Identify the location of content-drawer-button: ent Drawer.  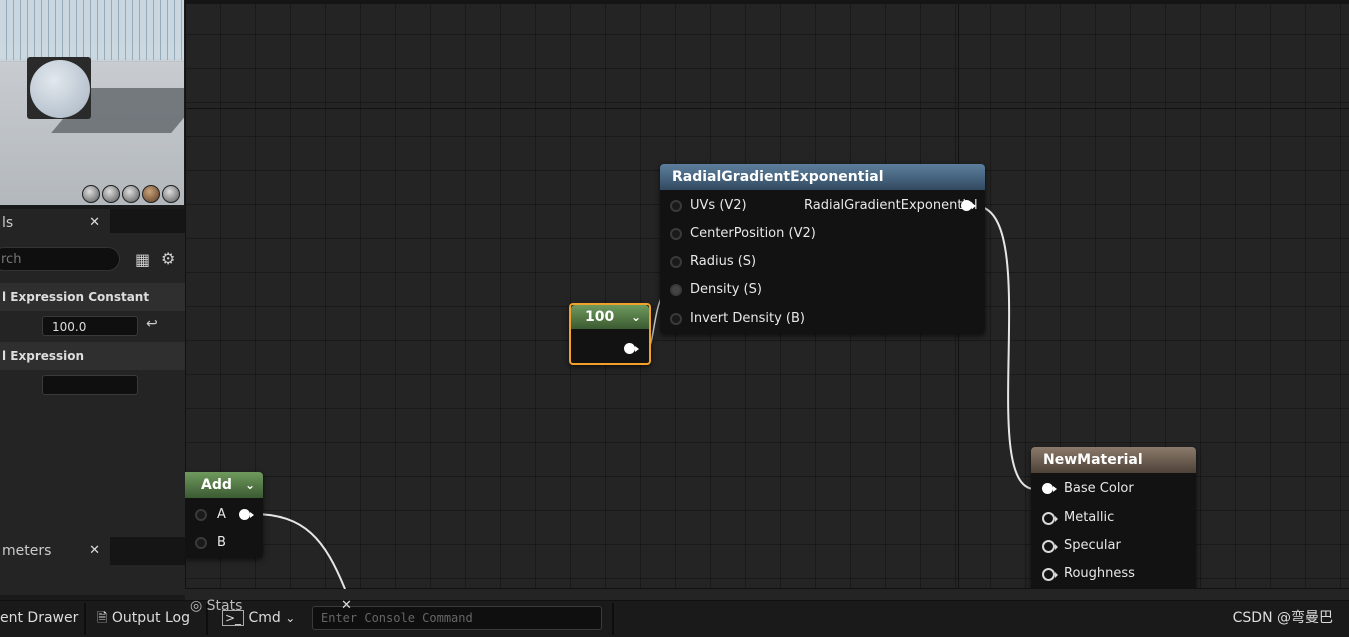
(39, 619).